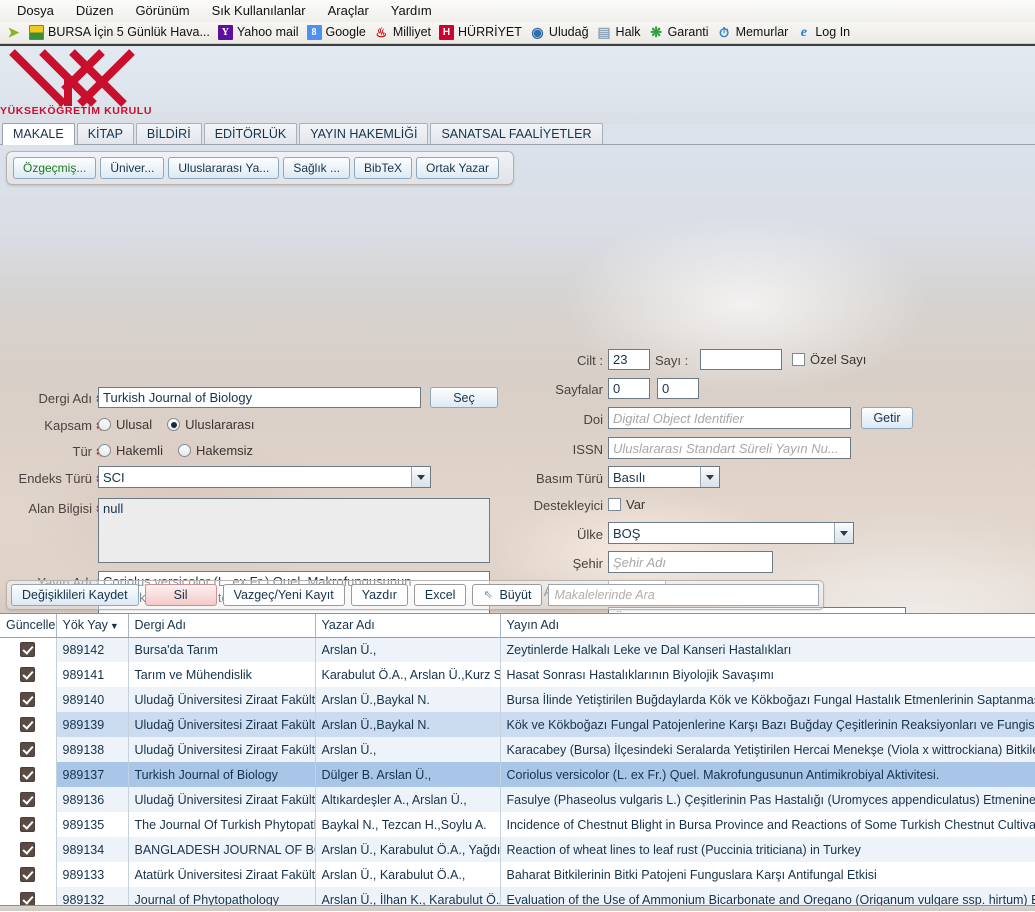 The width and height of the screenshot is (1035, 912). I want to click on menu-sik-kullanilanlar: Sık Kullanılanlar, so click(259, 11).